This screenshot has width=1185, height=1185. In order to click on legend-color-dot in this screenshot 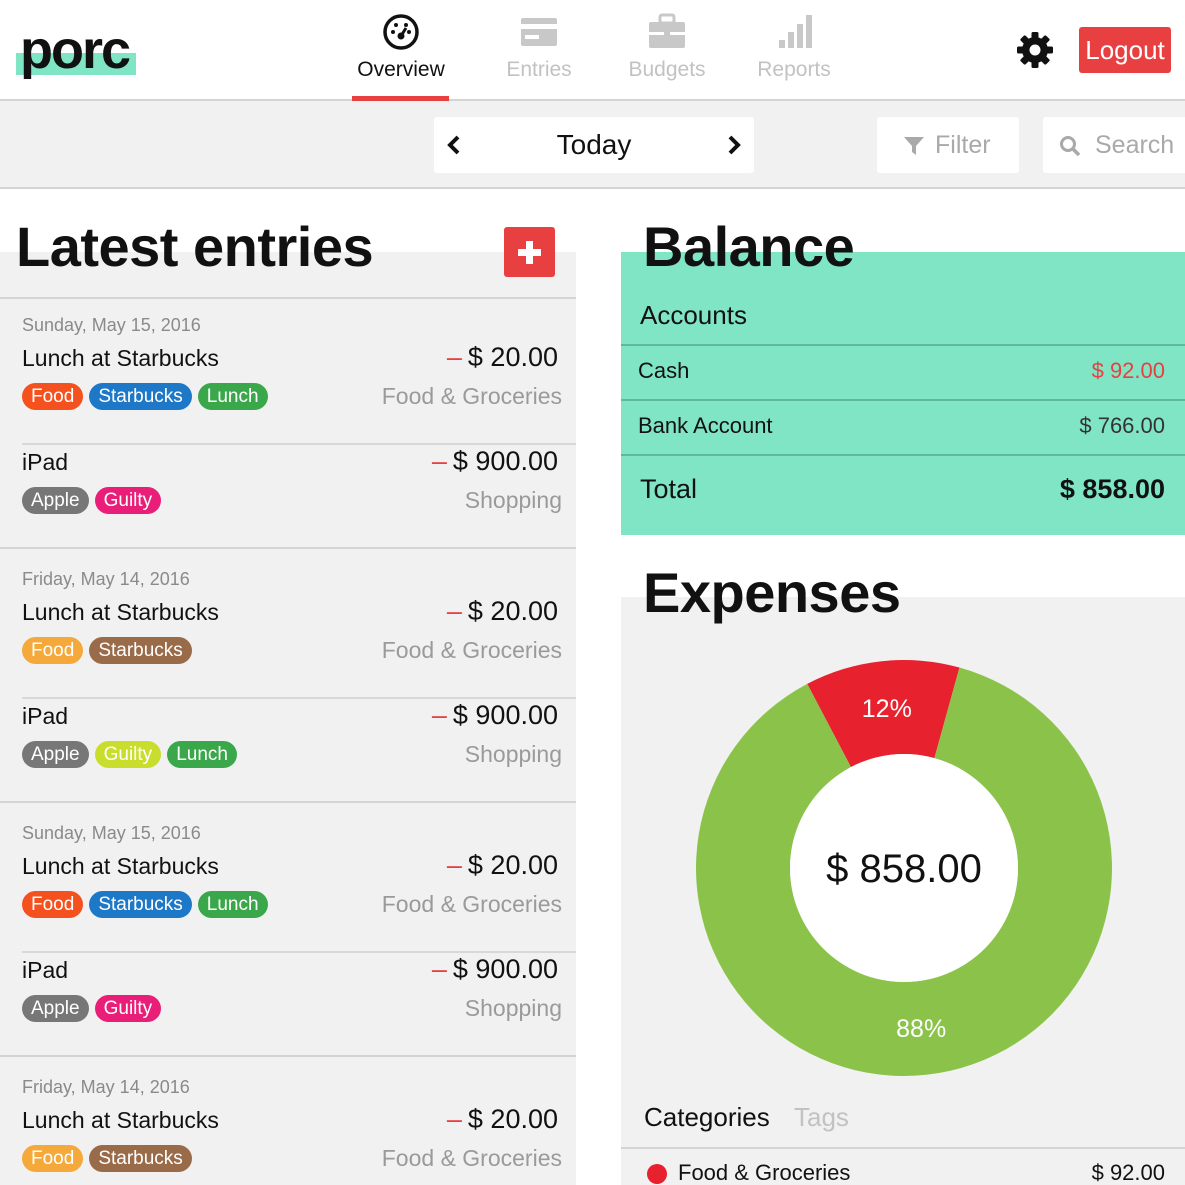, I will do `click(657, 1174)`.